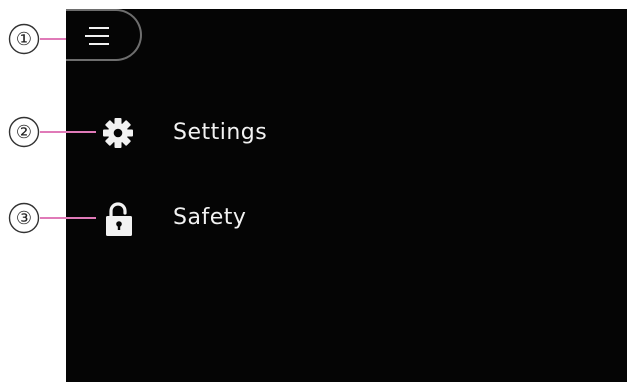 This screenshot has height=382, width=629. I want to click on callout-2-number: ②, so click(24, 132).